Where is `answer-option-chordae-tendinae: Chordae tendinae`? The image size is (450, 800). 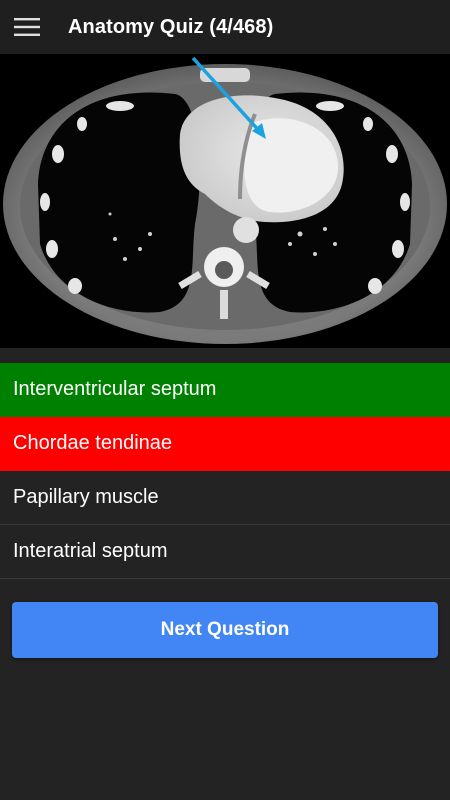 answer-option-chordae-tendinae: Chordae tendinae is located at coordinates (225, 444).